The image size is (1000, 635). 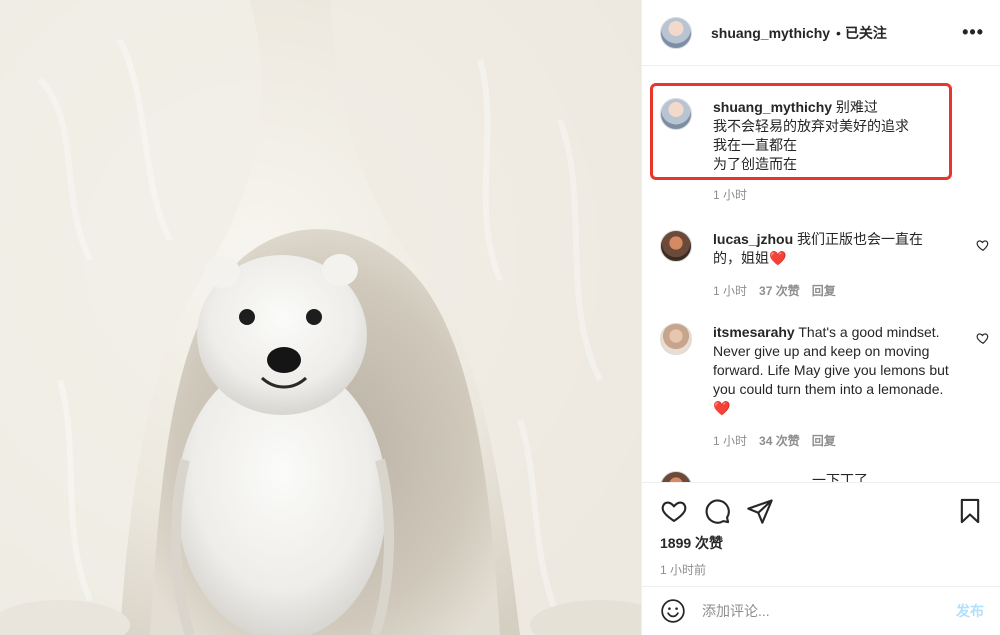 I want to click on comment-input, so click(x=829, y=611).